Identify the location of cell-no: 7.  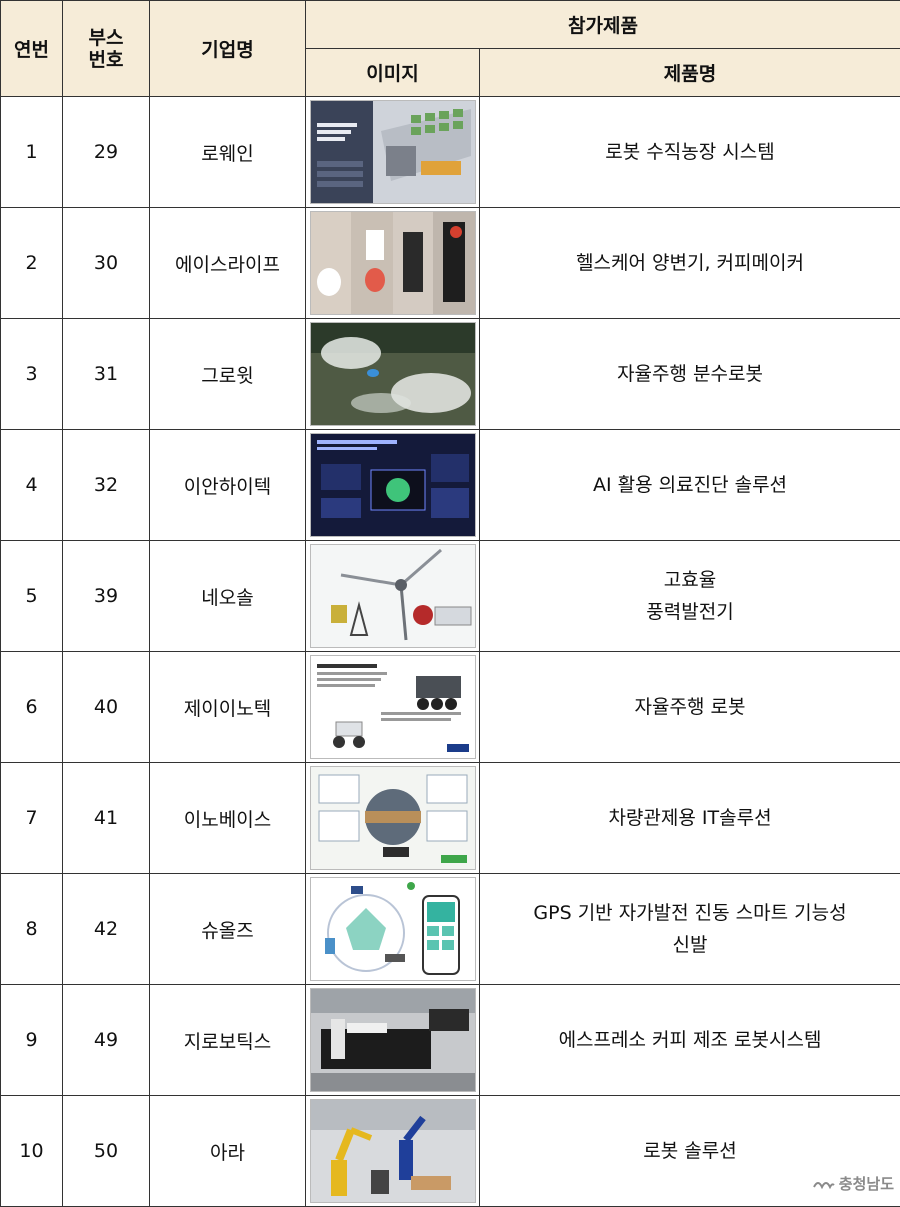
(32, 818).